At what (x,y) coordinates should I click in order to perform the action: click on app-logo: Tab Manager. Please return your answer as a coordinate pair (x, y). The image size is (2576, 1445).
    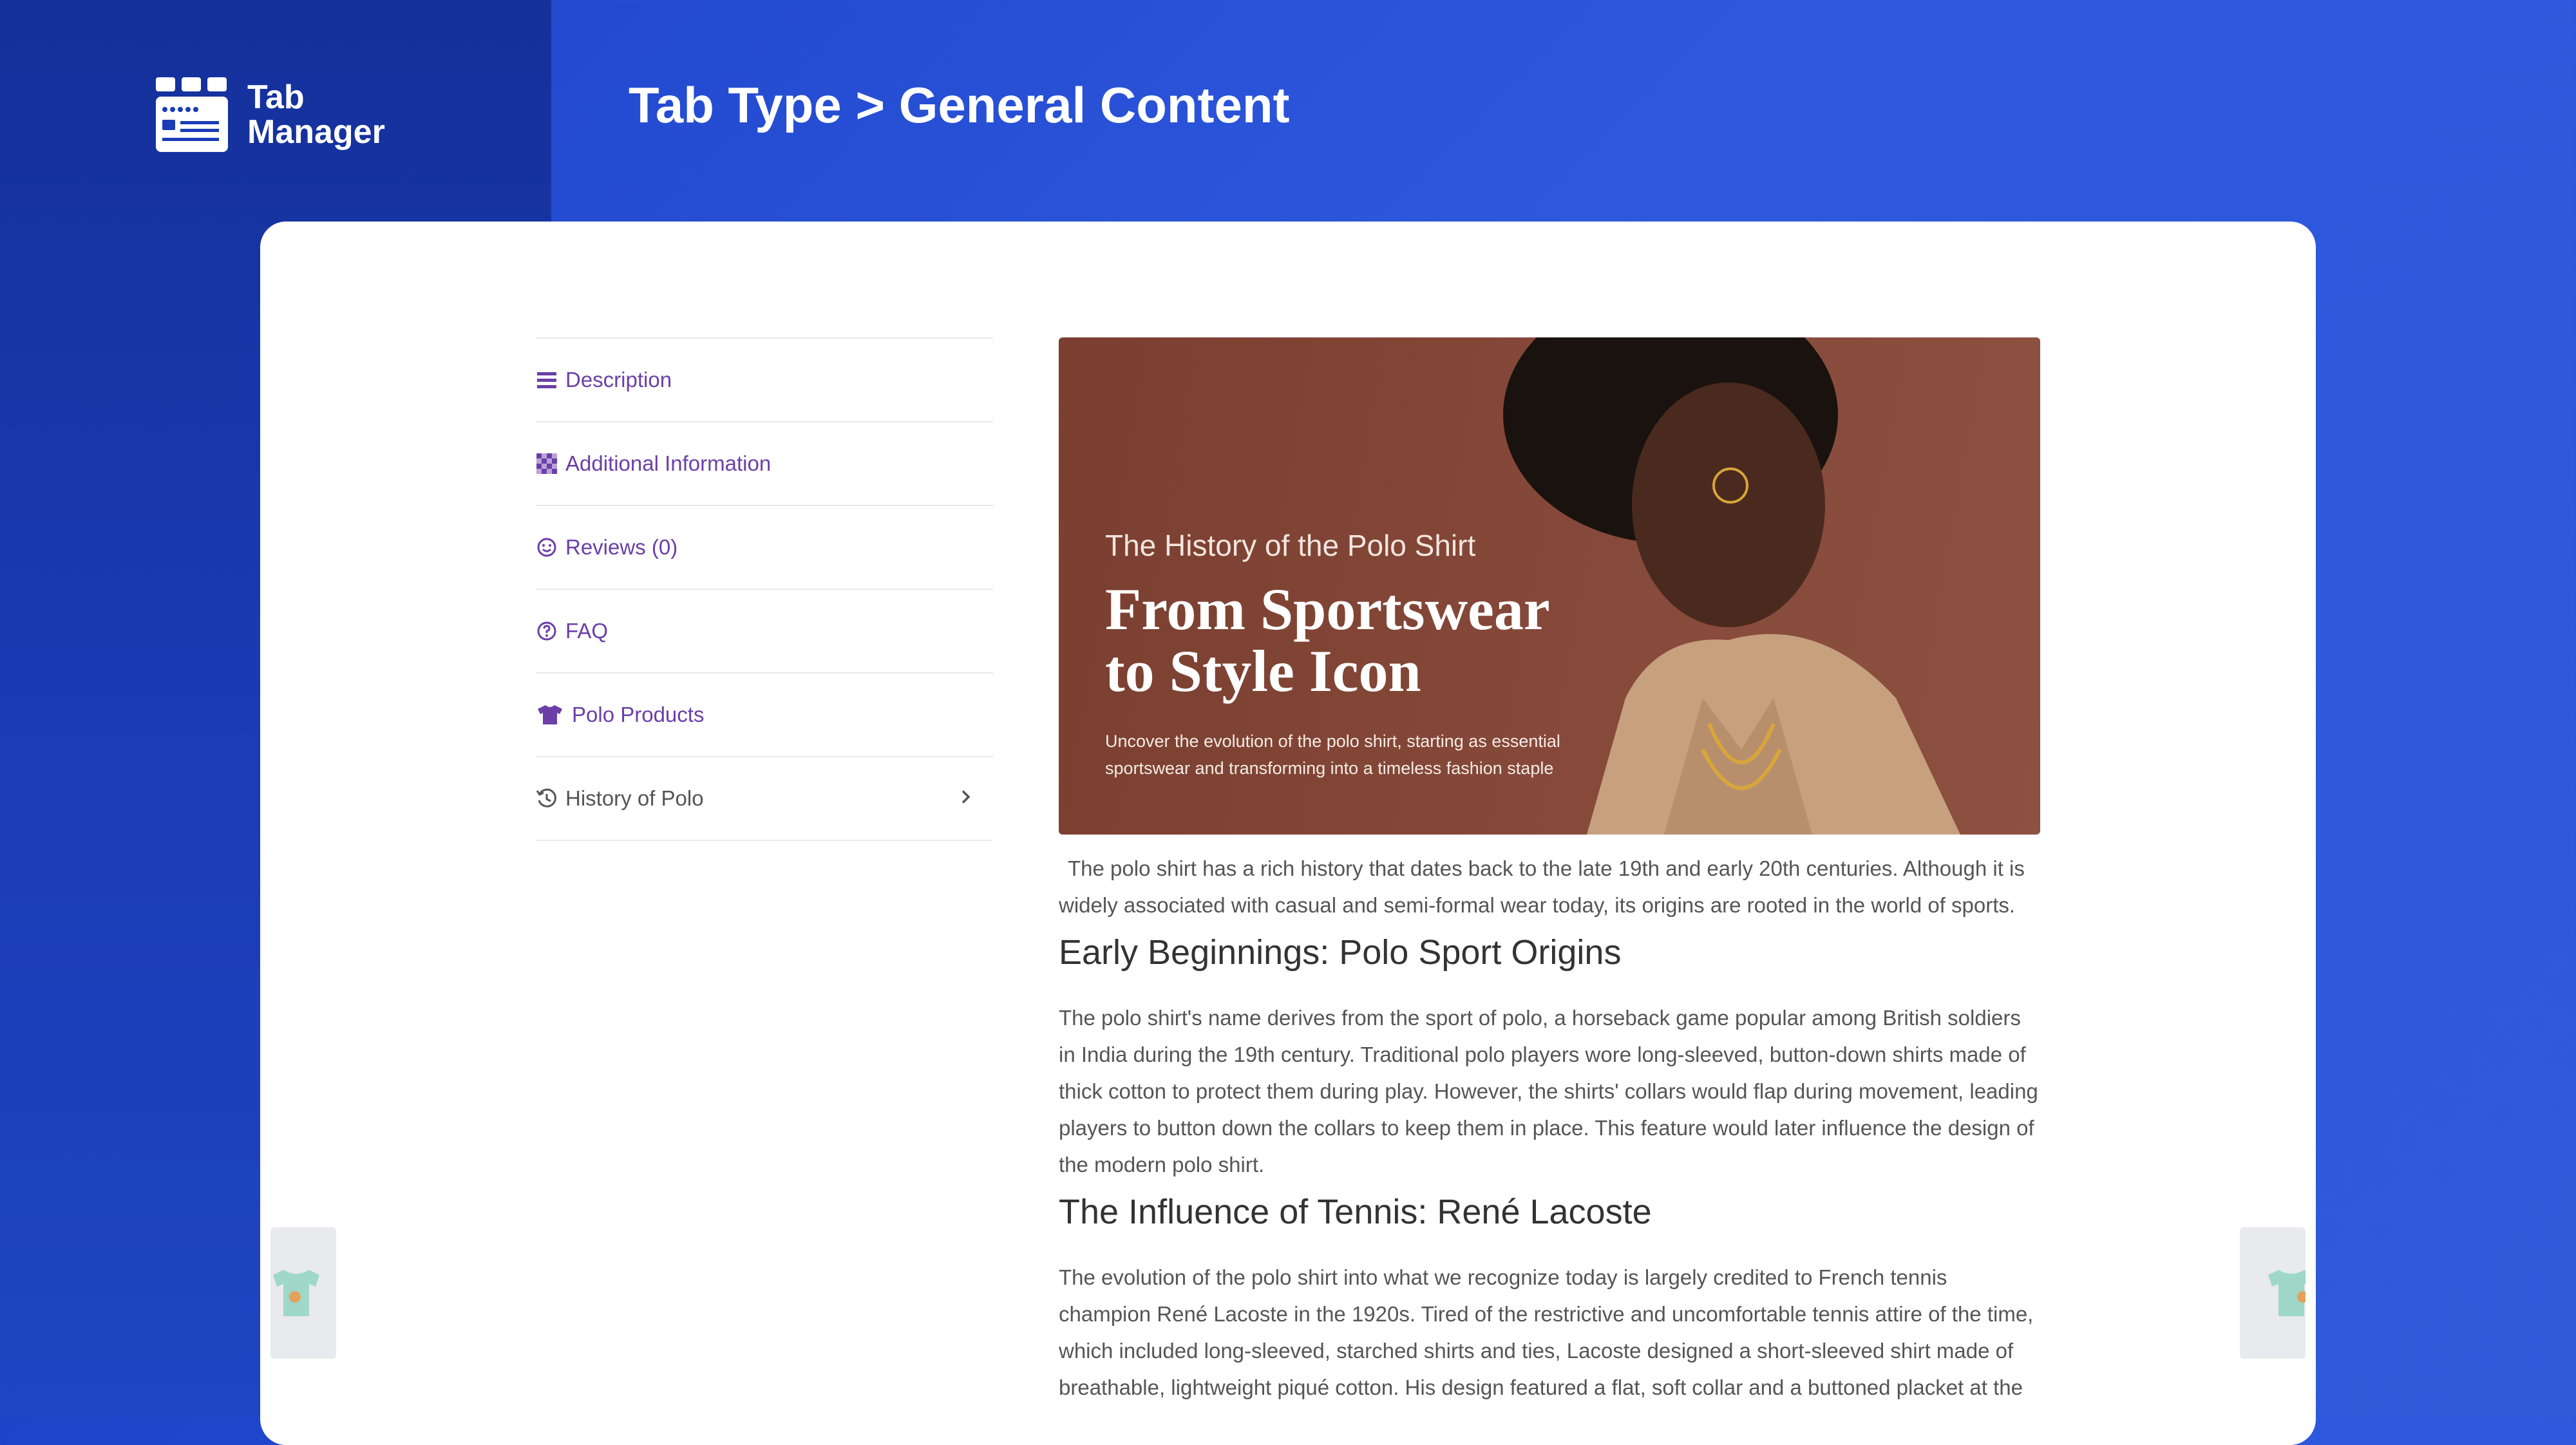
    Looking at the image, I should click on (270, 114).